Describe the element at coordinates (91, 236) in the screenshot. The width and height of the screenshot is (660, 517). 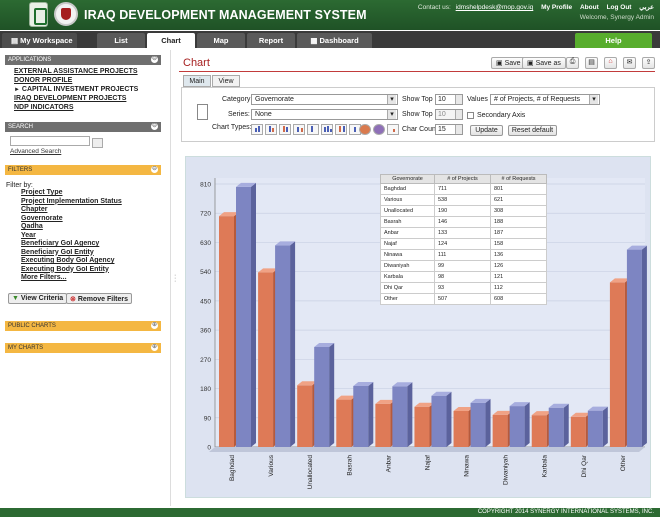
I see `filter-year: Year` at that location.